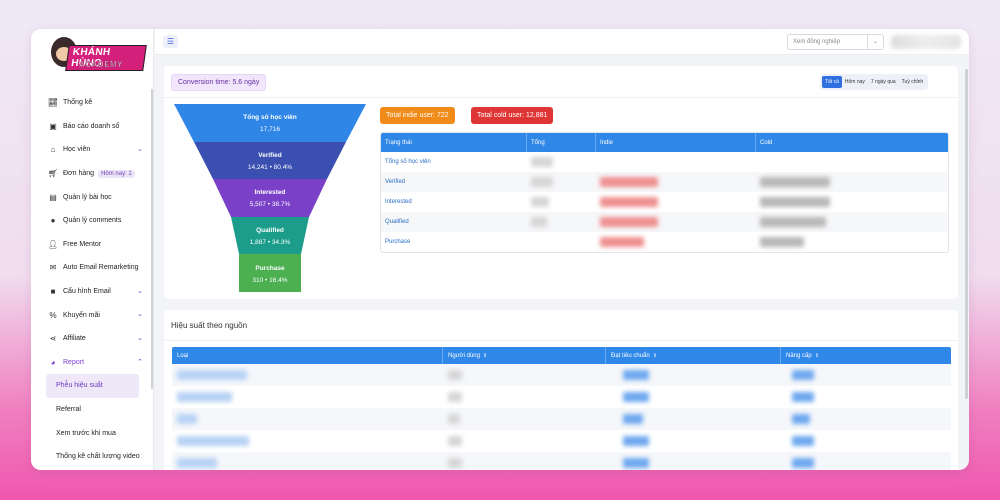 The width and height of the screenshot is (1000, 500). What do you see at coordinates (183, 355) in the screenshot?
I see `col-header-type-label: Loại` at bounding box center [183, 355].